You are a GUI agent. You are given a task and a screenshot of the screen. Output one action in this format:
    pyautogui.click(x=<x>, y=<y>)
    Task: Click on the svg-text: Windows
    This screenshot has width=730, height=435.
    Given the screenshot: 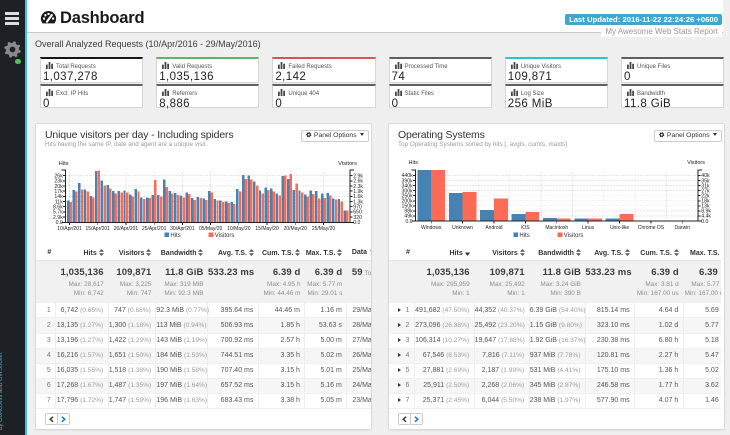 What is the action you would take?
    pyautogui.click(x=431, y=228)
    